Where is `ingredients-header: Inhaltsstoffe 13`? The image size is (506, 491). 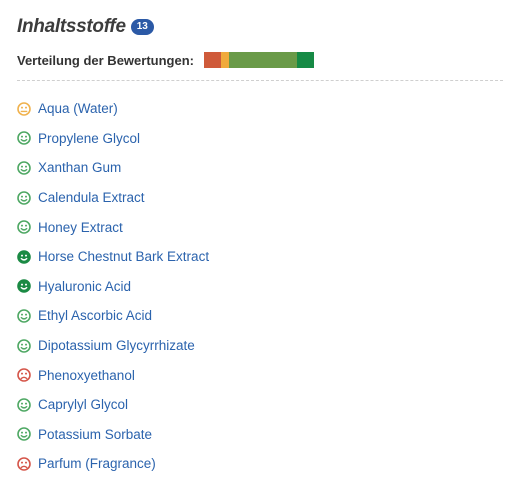
ingredients-header: Inhaltsstoffe 13 is located at coordinates (85, 27).